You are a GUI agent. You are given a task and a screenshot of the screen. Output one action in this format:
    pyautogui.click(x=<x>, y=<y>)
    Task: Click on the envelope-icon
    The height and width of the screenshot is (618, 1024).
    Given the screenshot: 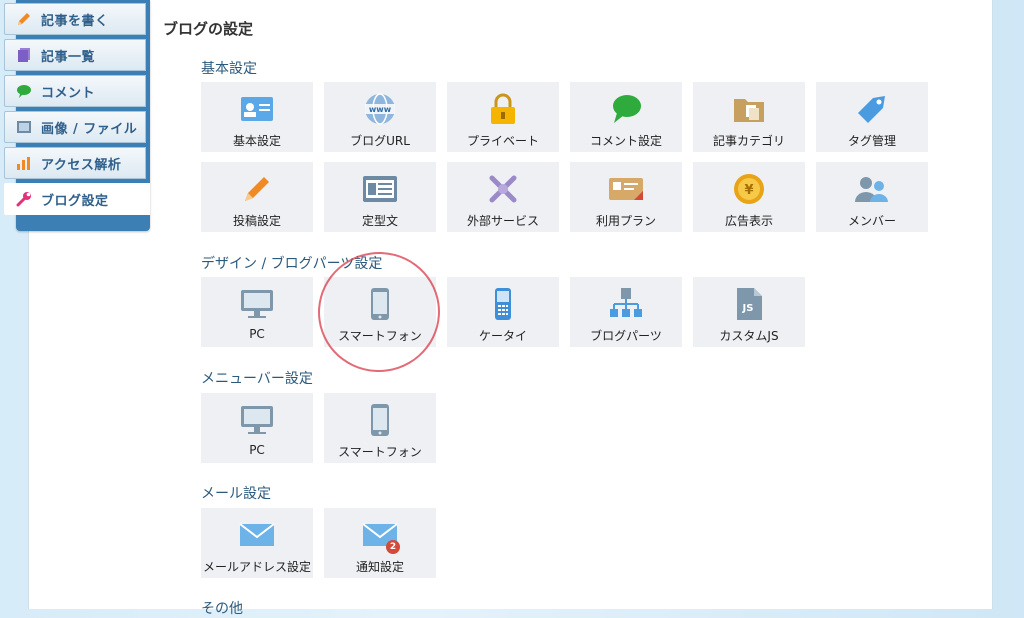 What is the action you would take?
    pyautogui.click(x=257, y=535)
    